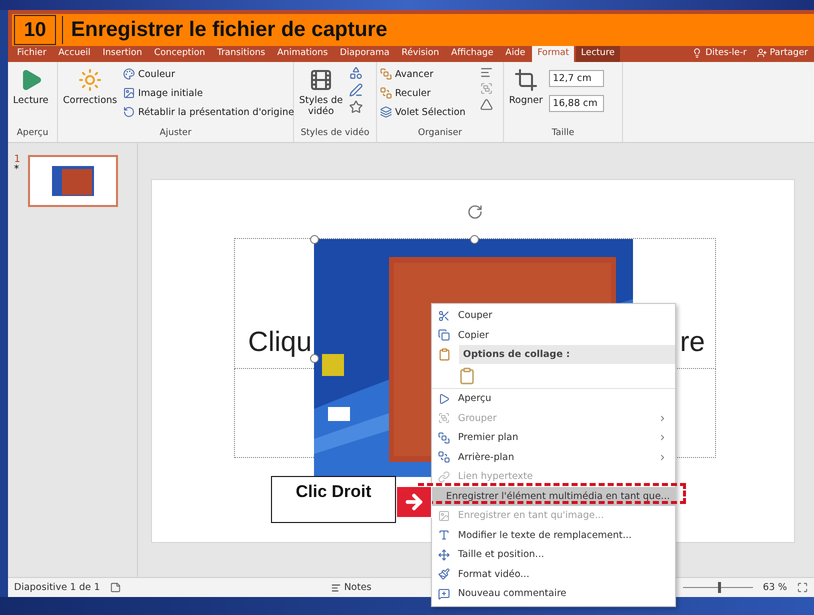 The width and height of the screenshot is (814, 615). What do you see at coordinates (563, 134) in the screenshot?
I see `group-label: Taille` at bounding box center [563, 134].